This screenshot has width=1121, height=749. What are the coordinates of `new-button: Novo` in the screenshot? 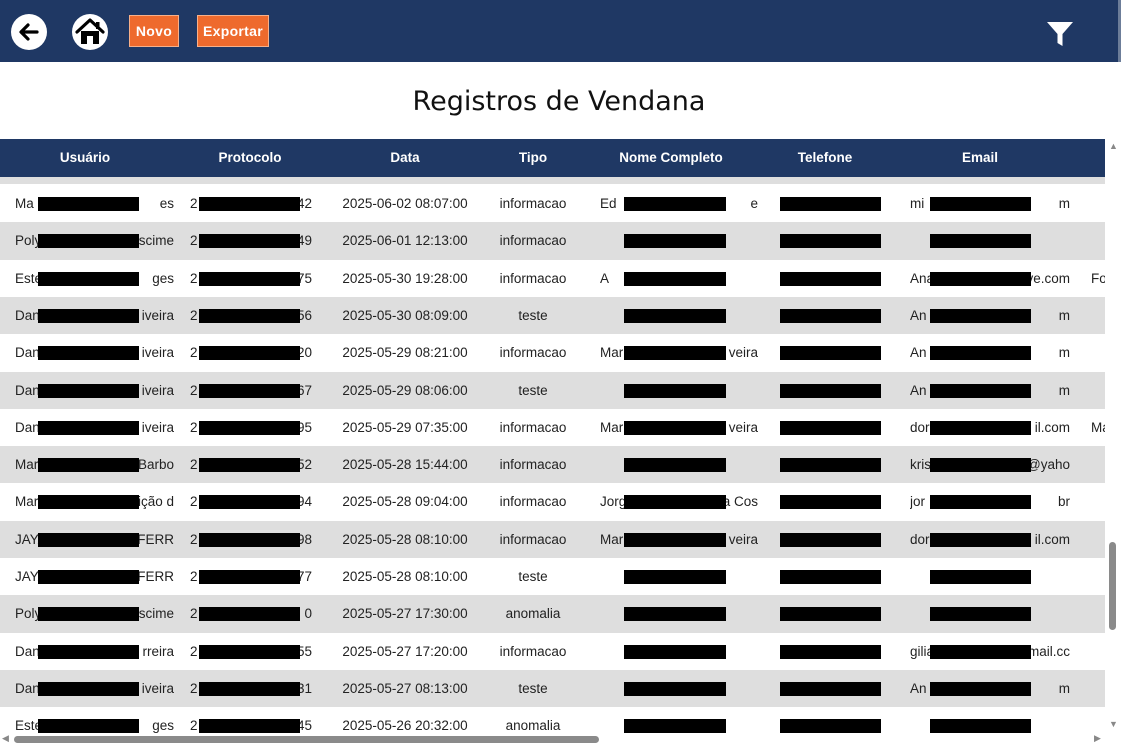 It's located at (154, 31).